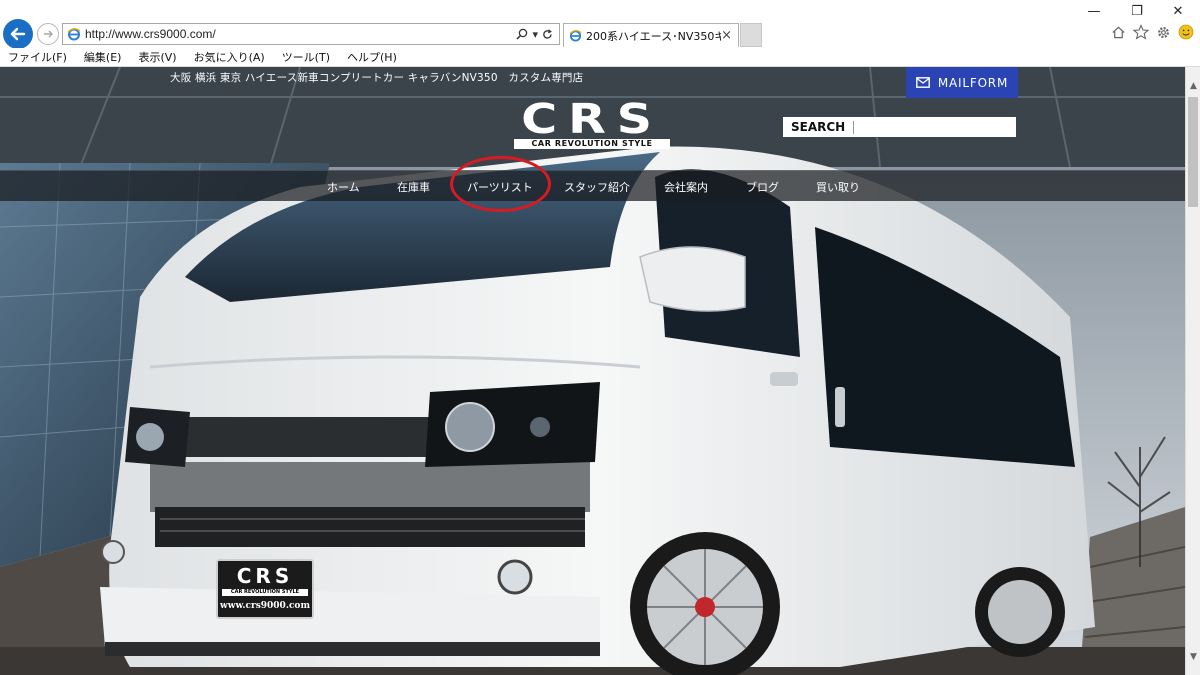 The image size is (1200, 675). Describe the element at coordinates (1137, 11) in the screenshot. I see `restore-icon: ❐` at that location.